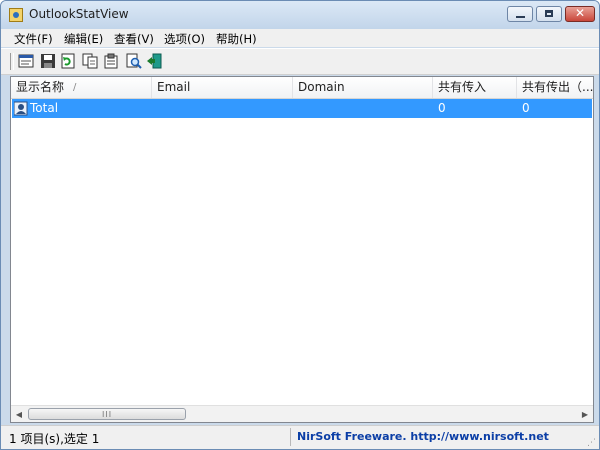  I want to click on cell-total-outgoing: 0, so click(526, 108).